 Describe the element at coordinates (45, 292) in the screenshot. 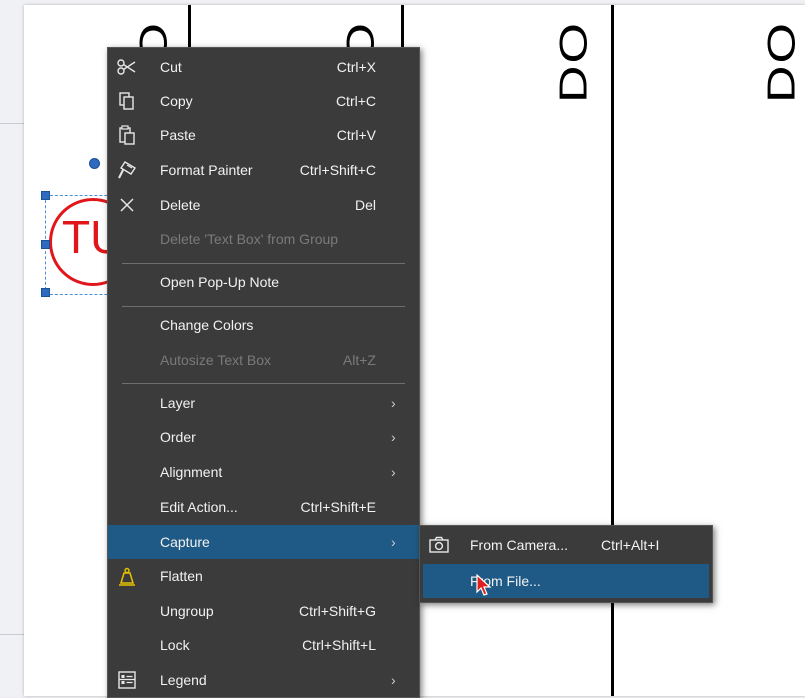

I see `resize-handle-bottom-left` at that location.